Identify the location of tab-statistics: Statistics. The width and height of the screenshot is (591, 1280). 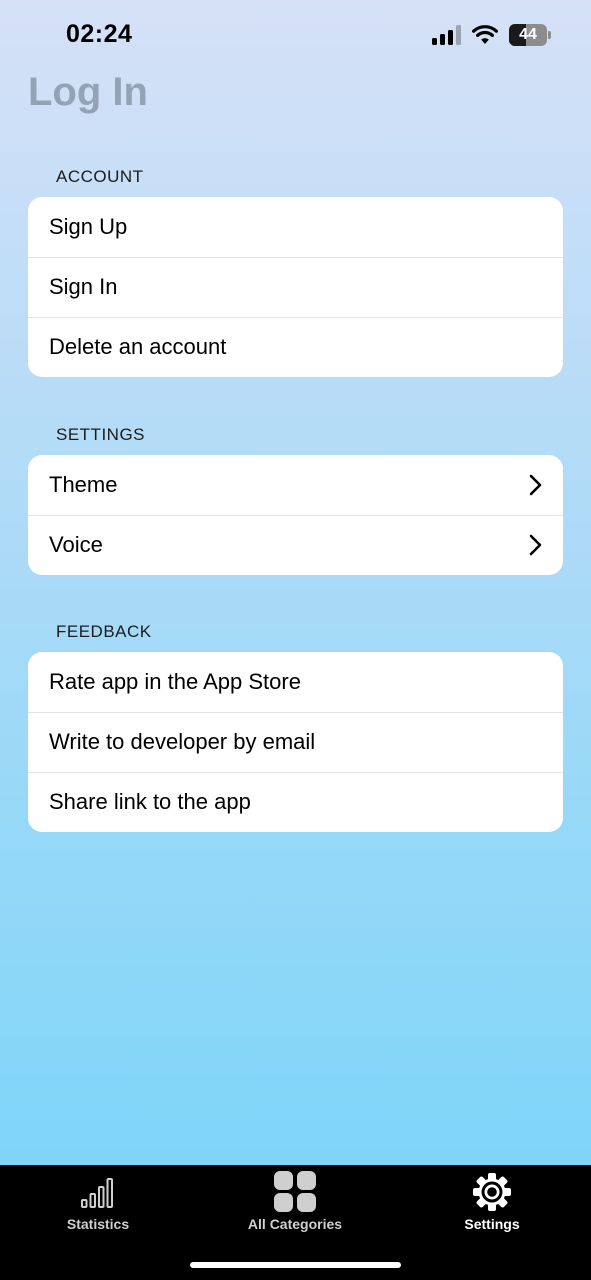
(98, 1206).